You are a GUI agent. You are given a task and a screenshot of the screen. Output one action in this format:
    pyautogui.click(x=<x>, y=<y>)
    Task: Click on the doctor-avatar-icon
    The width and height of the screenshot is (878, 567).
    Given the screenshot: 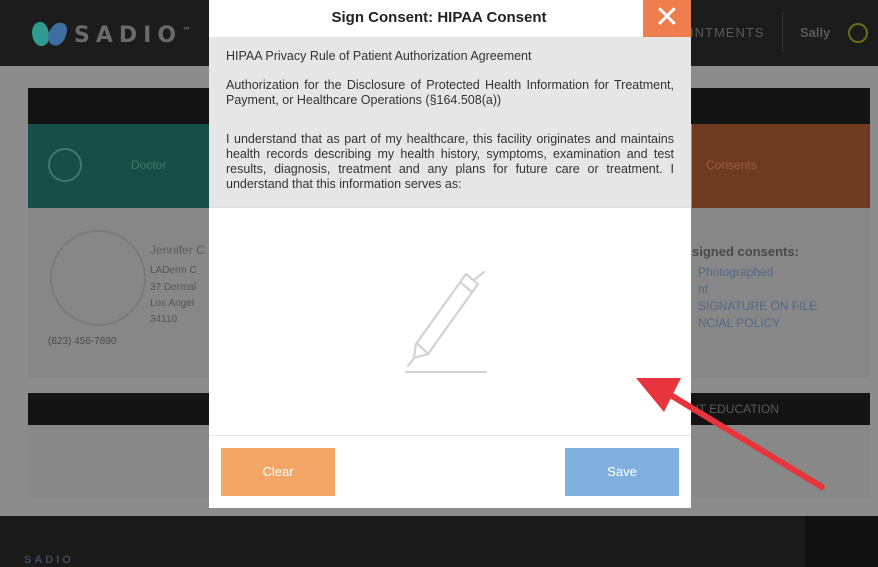 What is the action you would take?
    pyautogui.click(x=65, y=165)
    